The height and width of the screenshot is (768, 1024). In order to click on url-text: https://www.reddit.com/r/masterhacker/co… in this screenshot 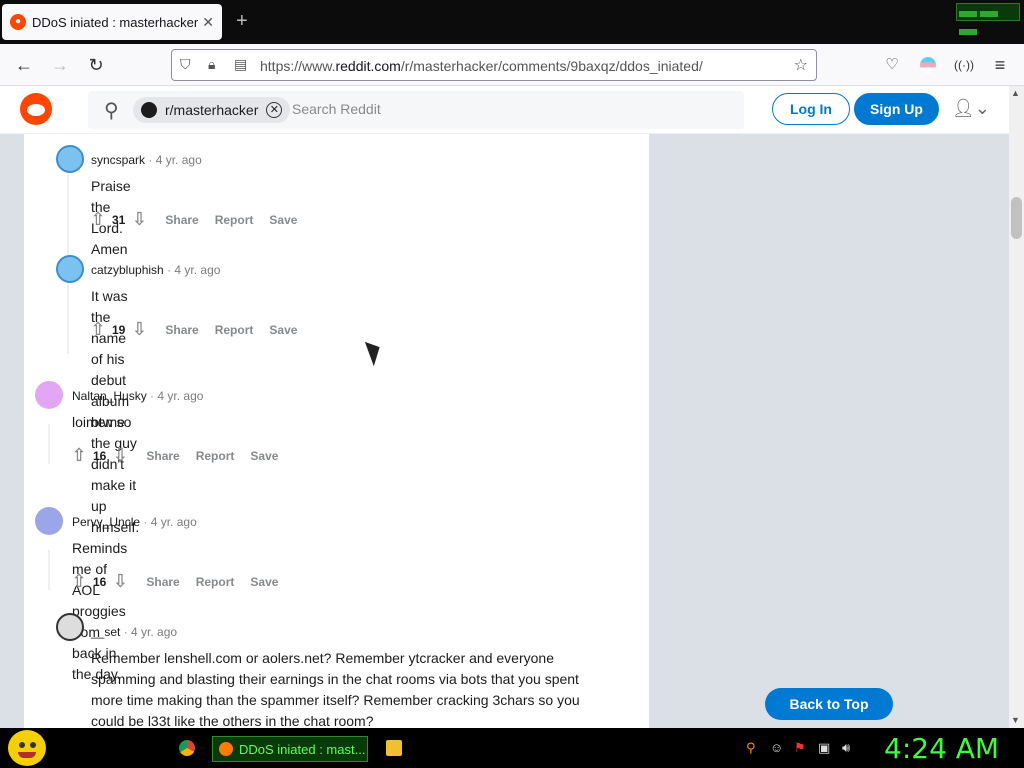, I will do `click(481, 66)`.